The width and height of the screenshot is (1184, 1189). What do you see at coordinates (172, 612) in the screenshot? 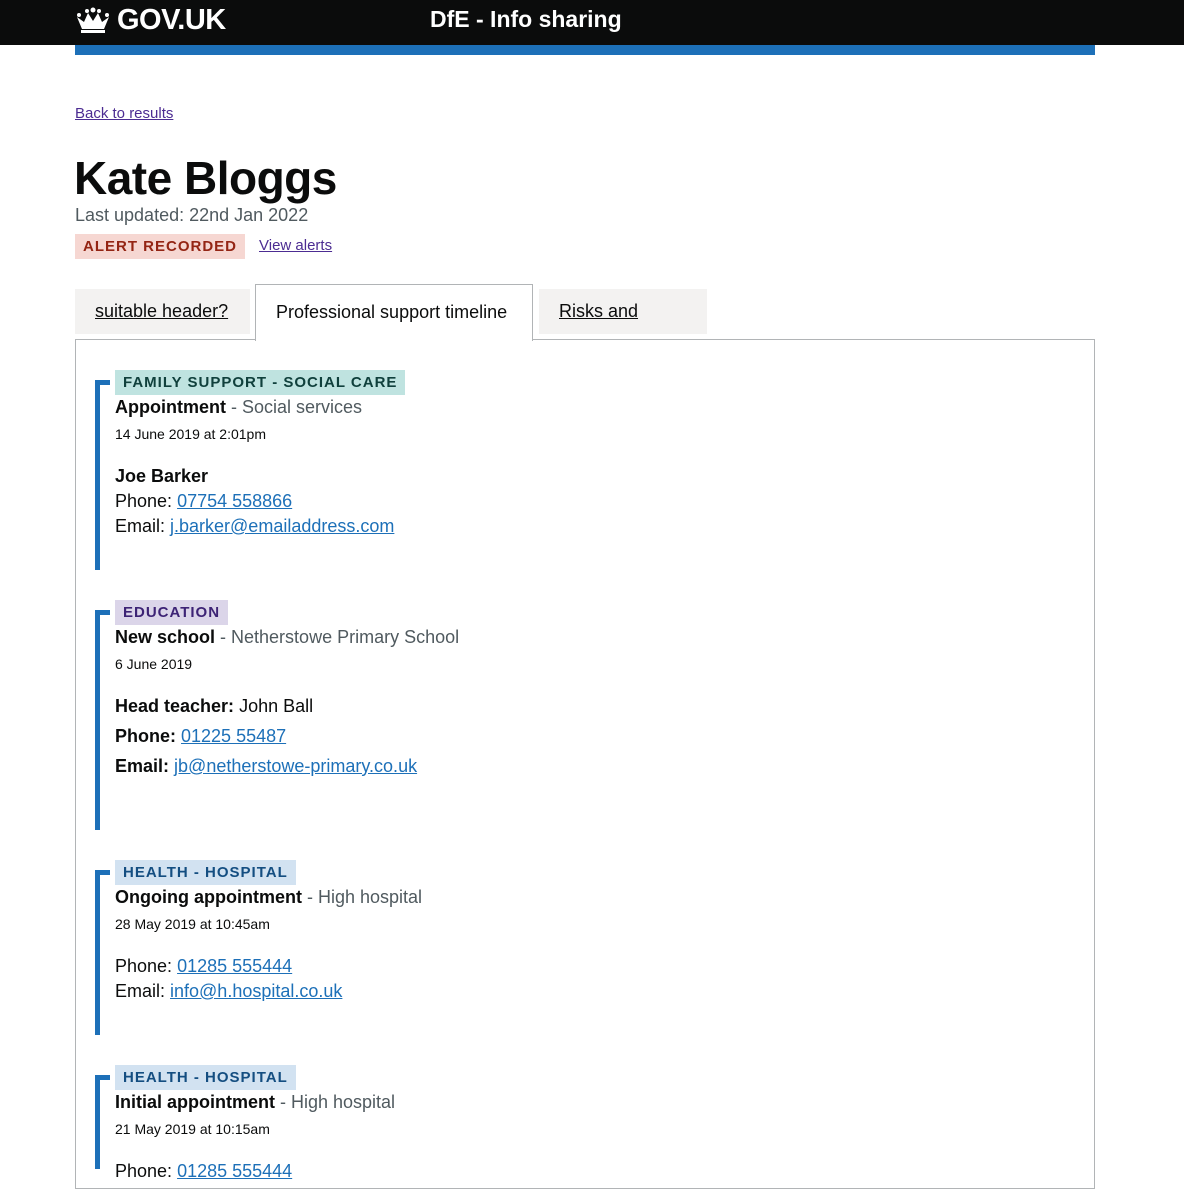
I see `event-category-tag: EDUCATION` at bounding box center [172, 612].